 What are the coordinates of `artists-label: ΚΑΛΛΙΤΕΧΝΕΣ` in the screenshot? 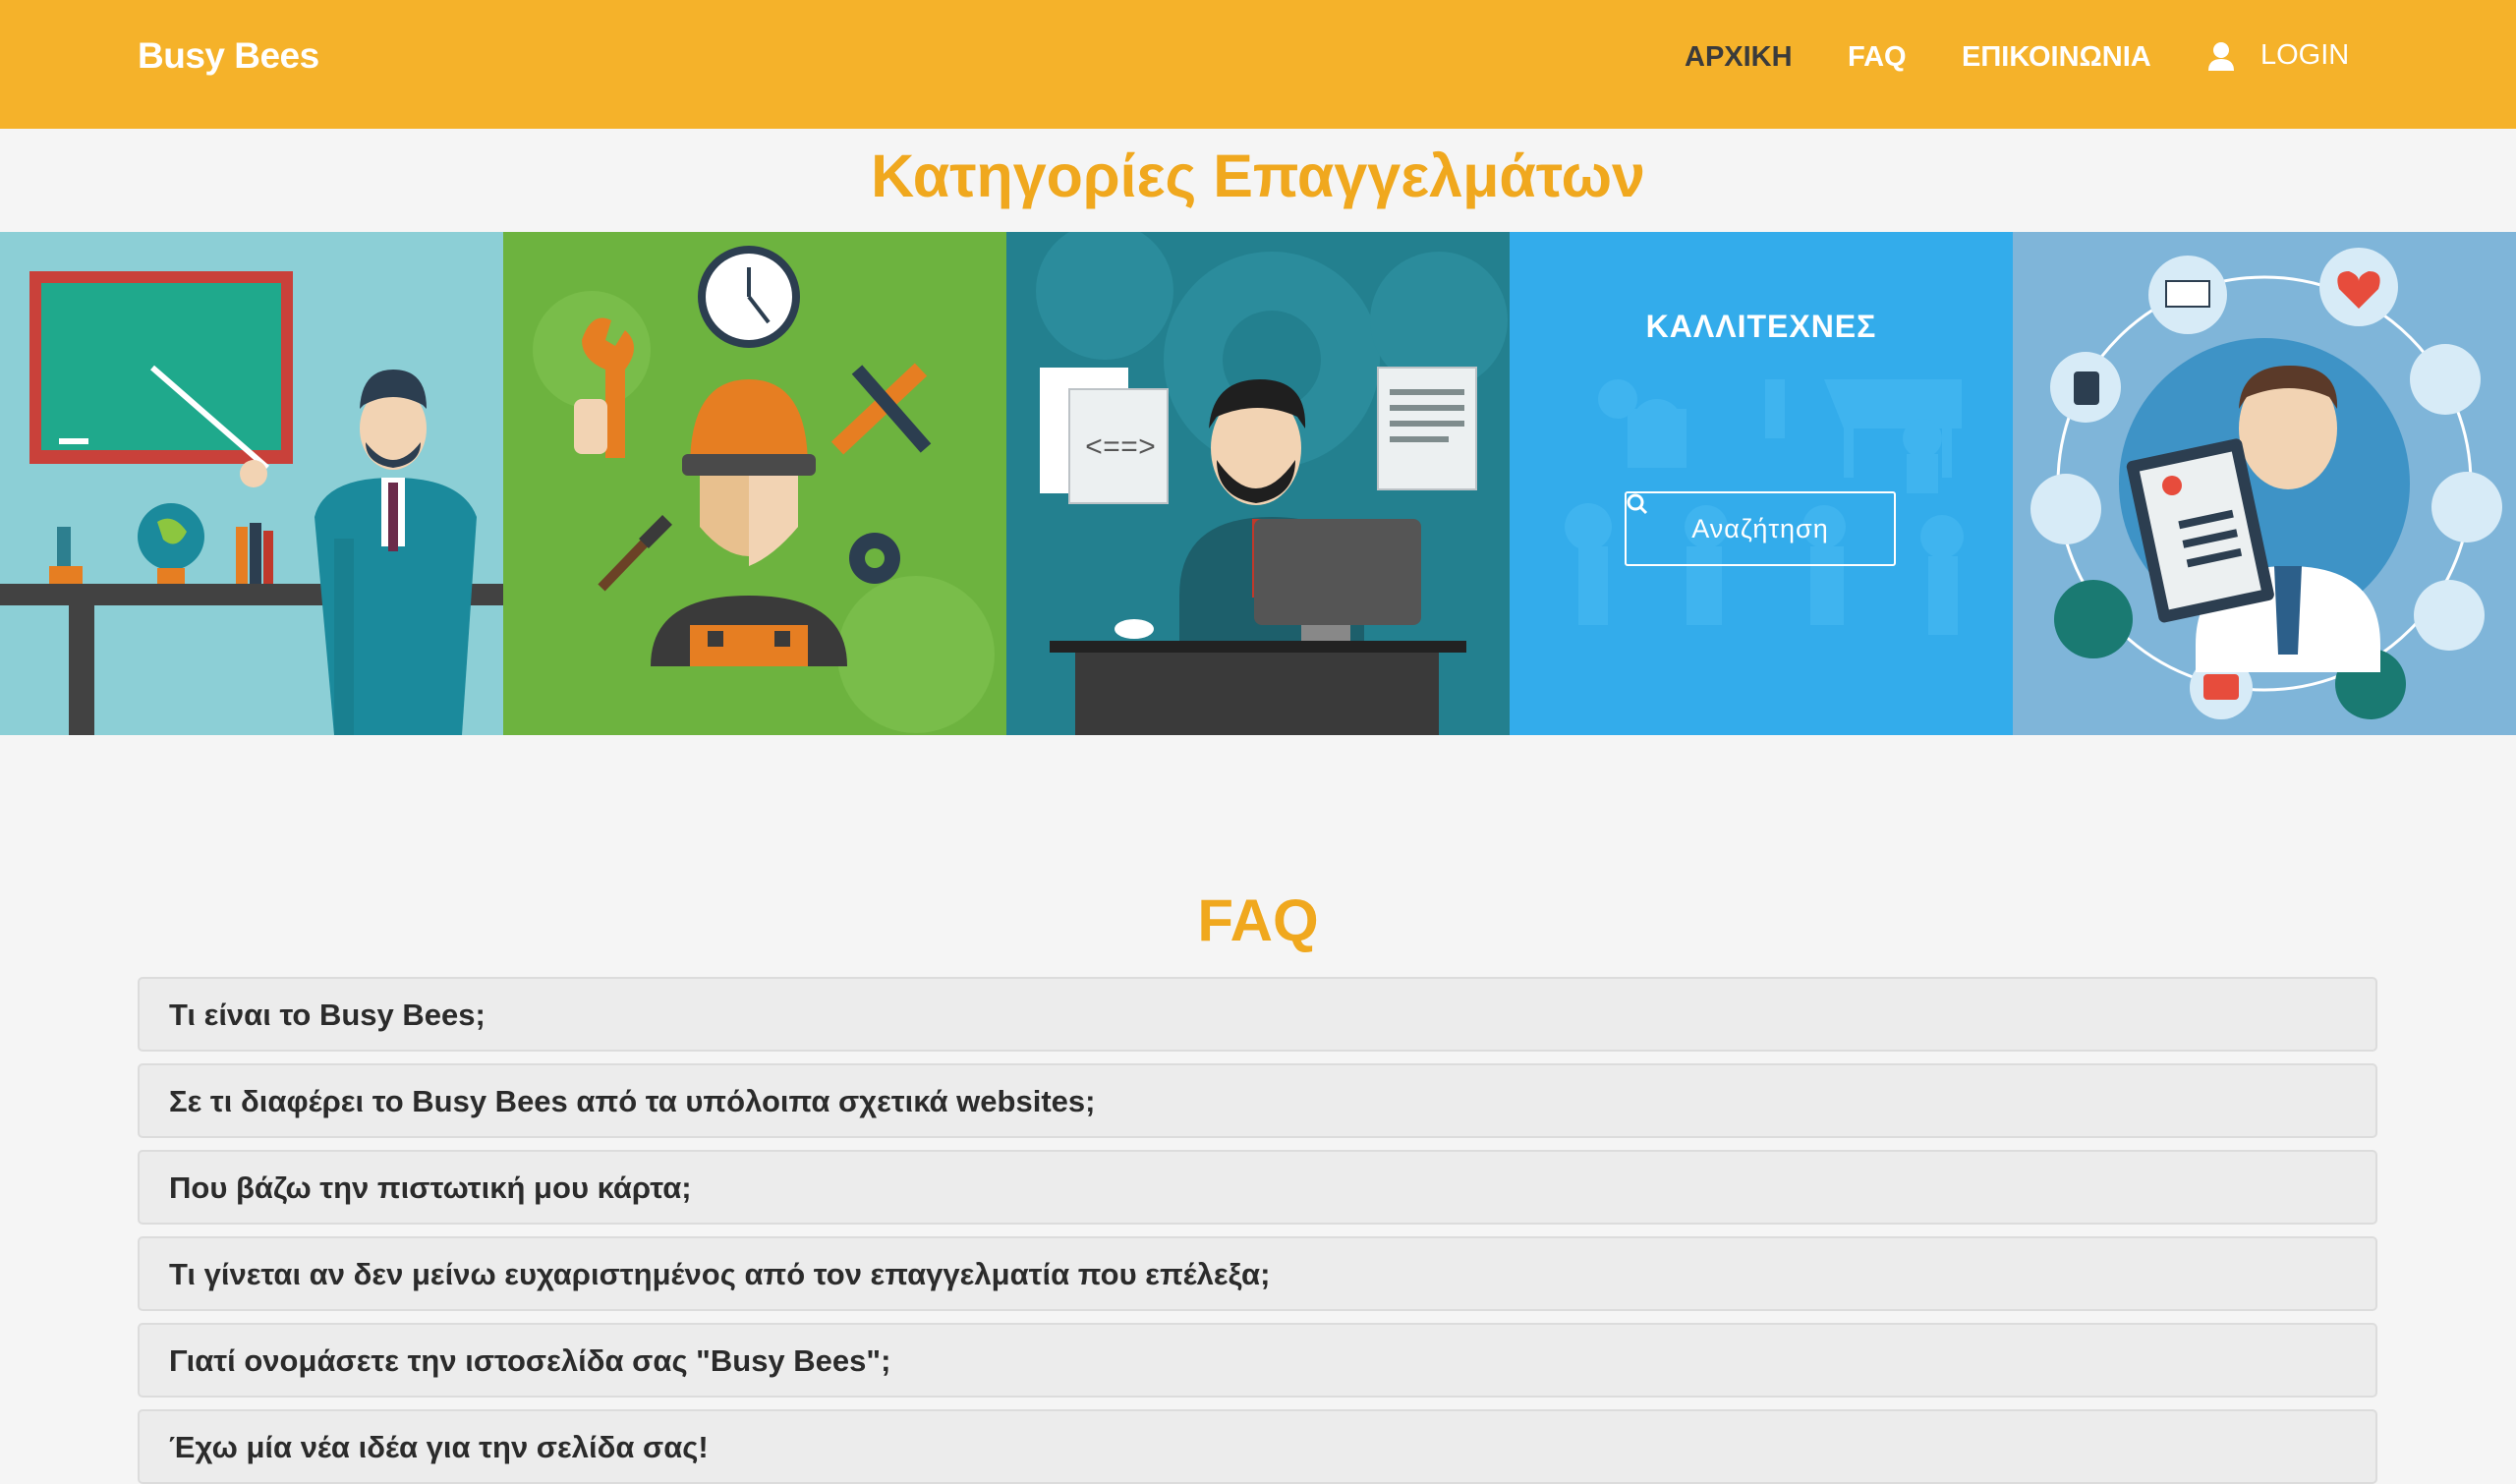 It's located at (1761, 326).